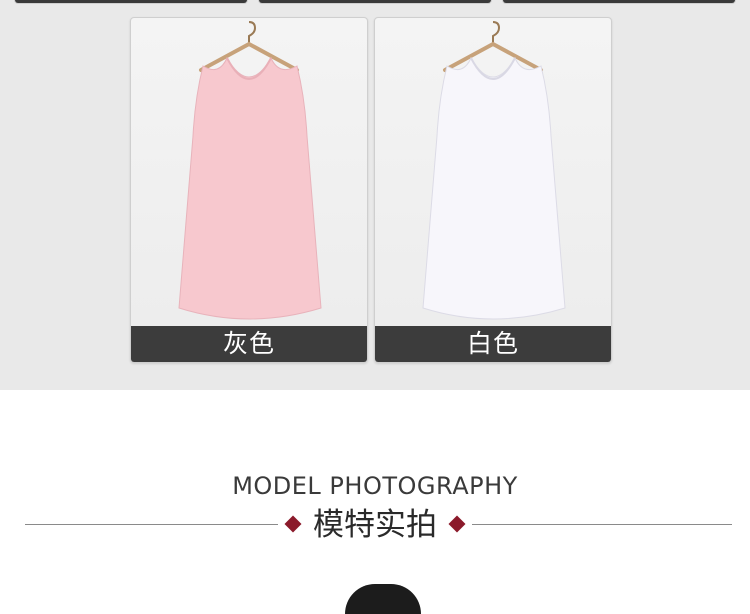 This screenshot has height=614, width=750. I want to click on color-label: 白色, so click(493, 344).